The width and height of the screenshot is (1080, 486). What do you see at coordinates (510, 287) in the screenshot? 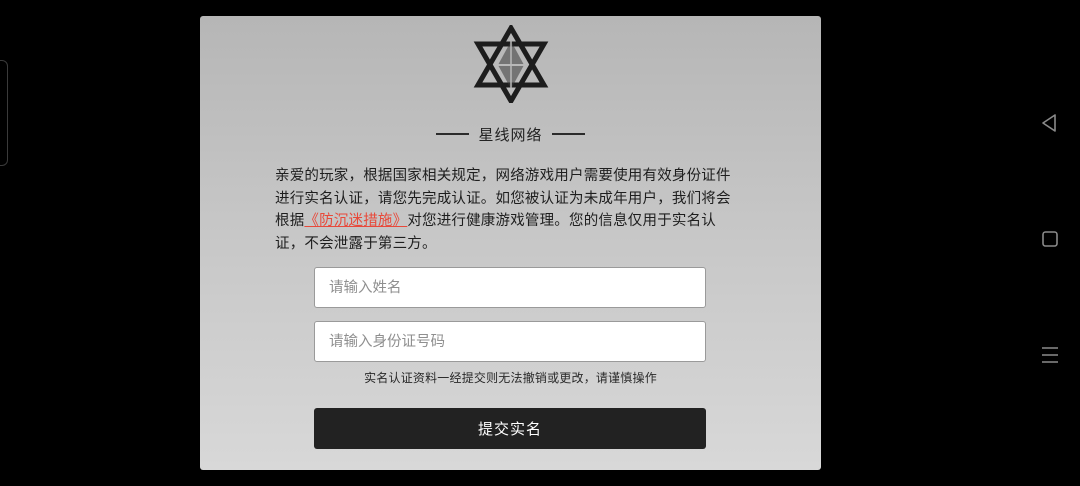
I see `name-input` at bounding box center [510, 287].